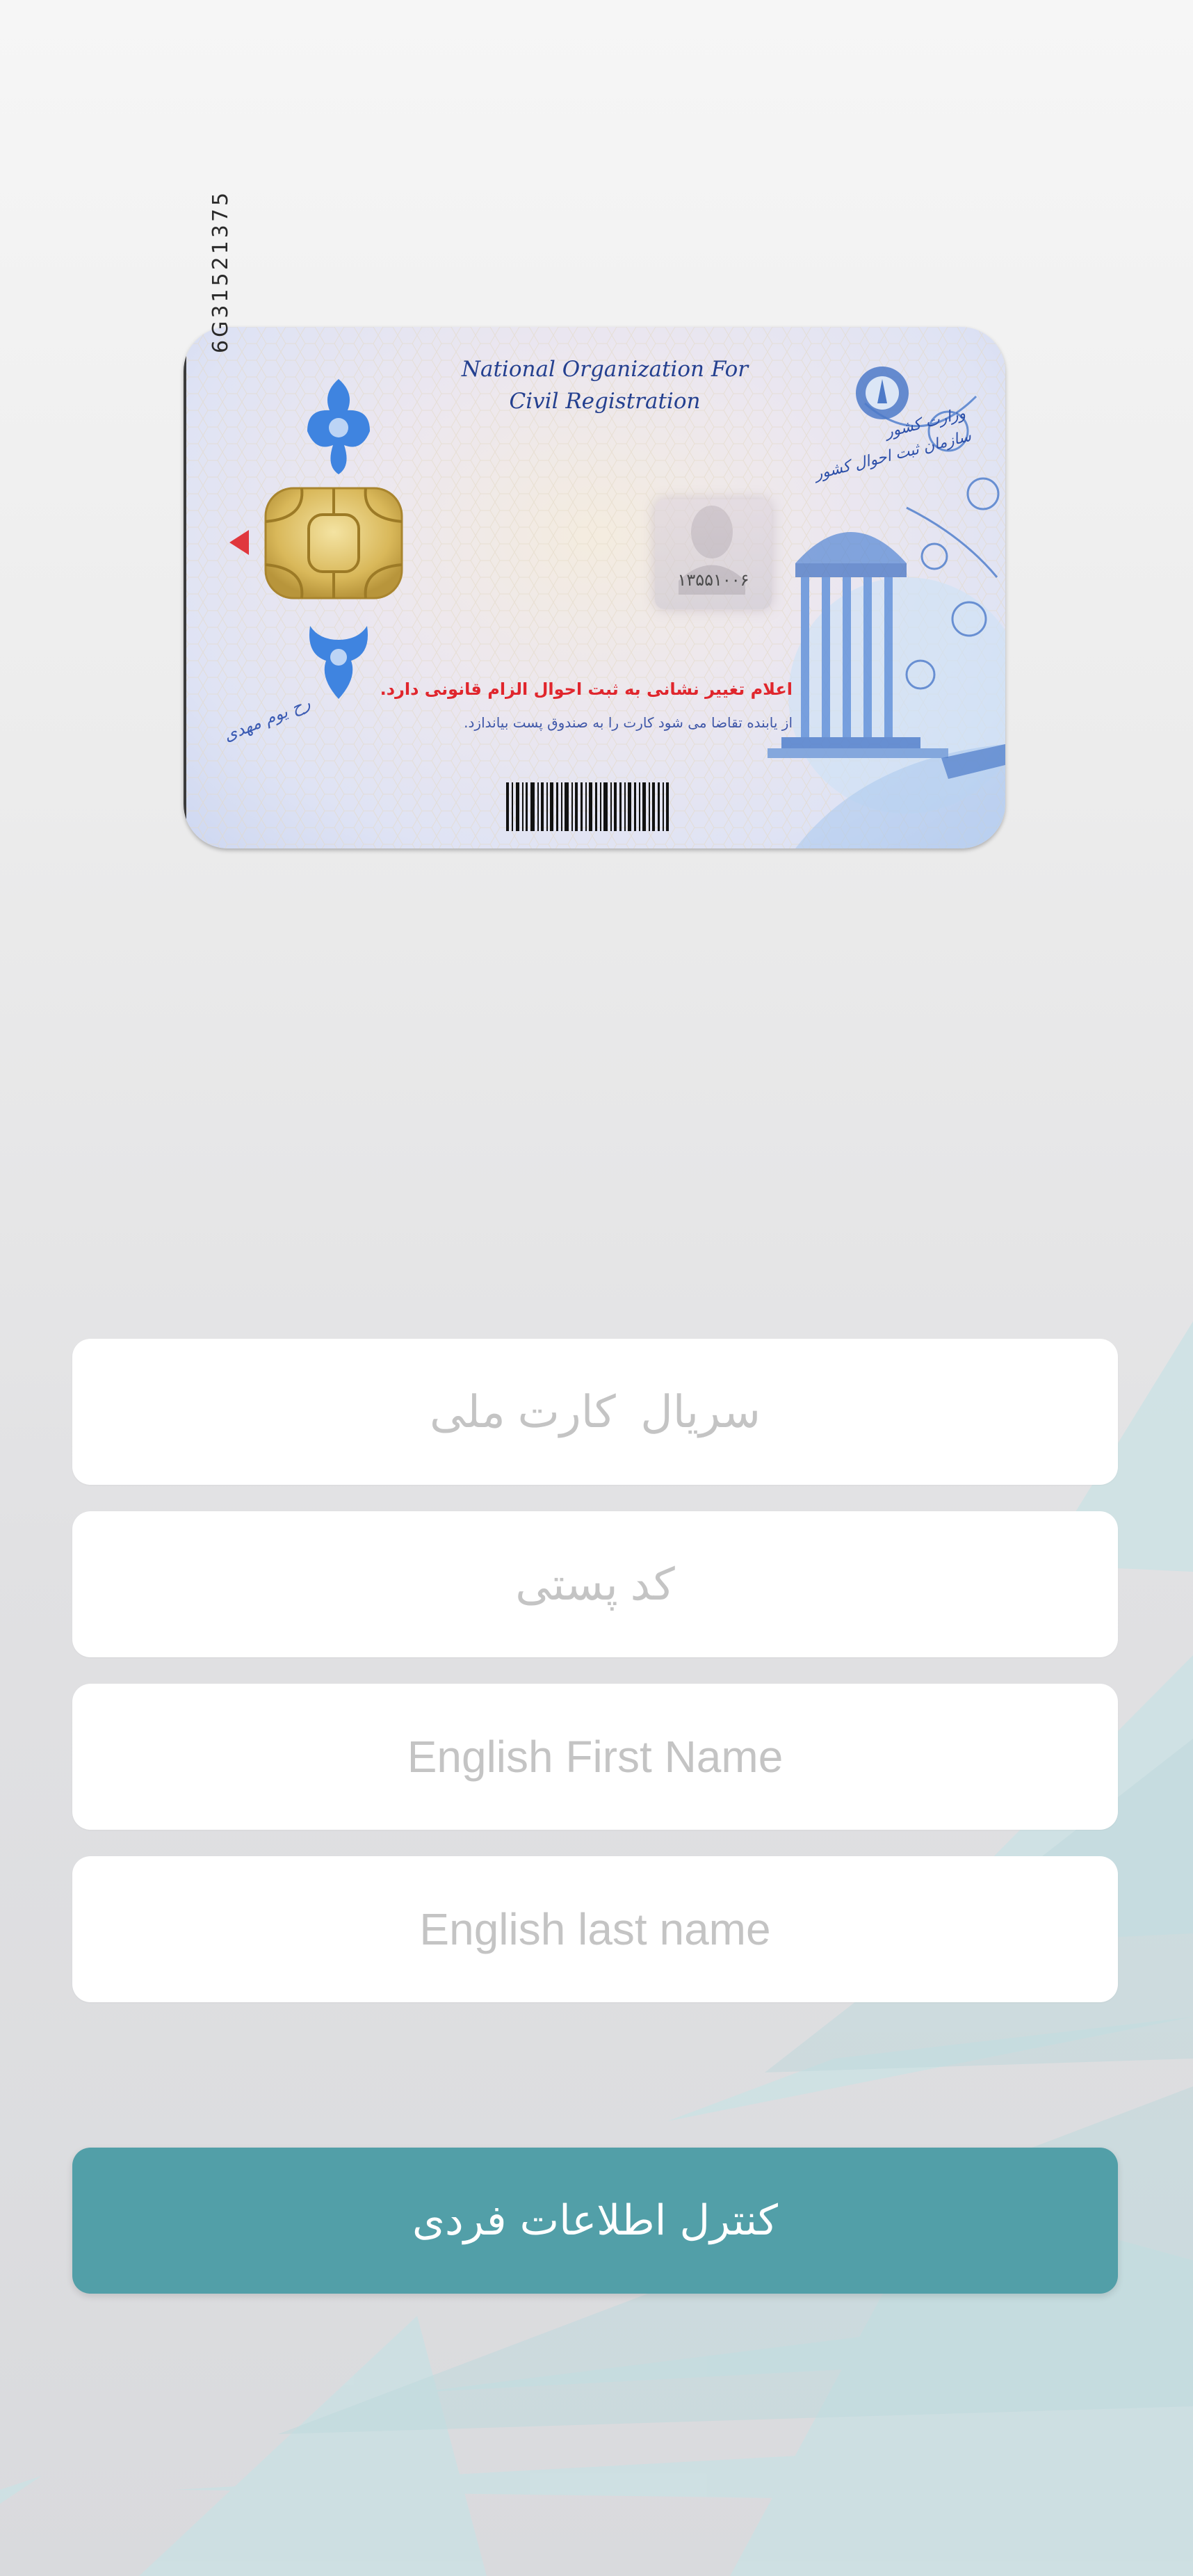  I want to click on english-first-name-field, so click(595, 1756).